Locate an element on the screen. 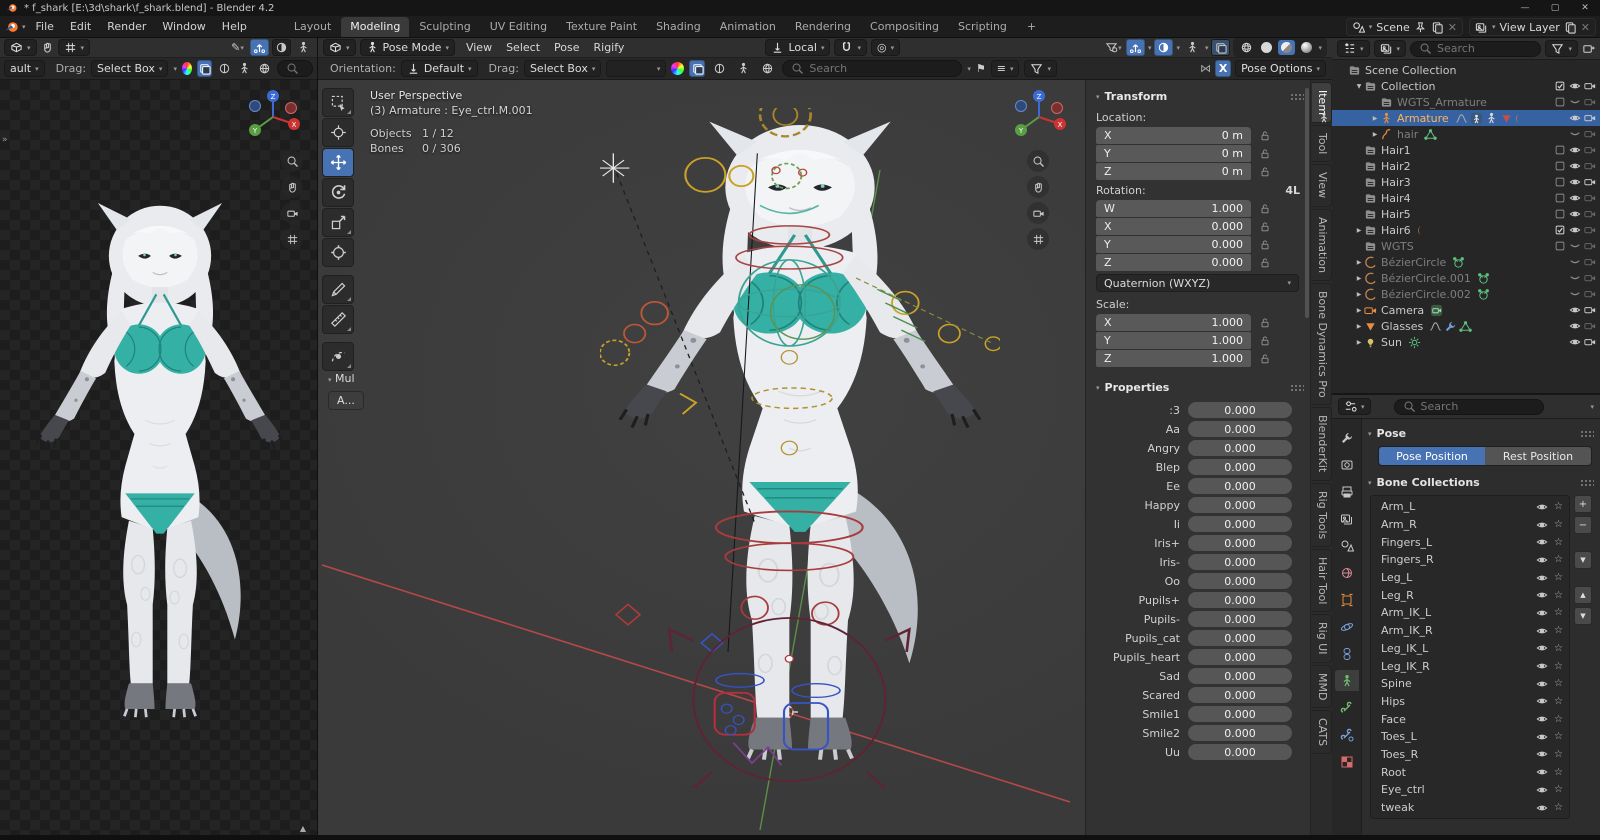 The height and width of the screenshot is (840, 1600). properties-tab-object-constraints is located at coordinates (1347, 653).